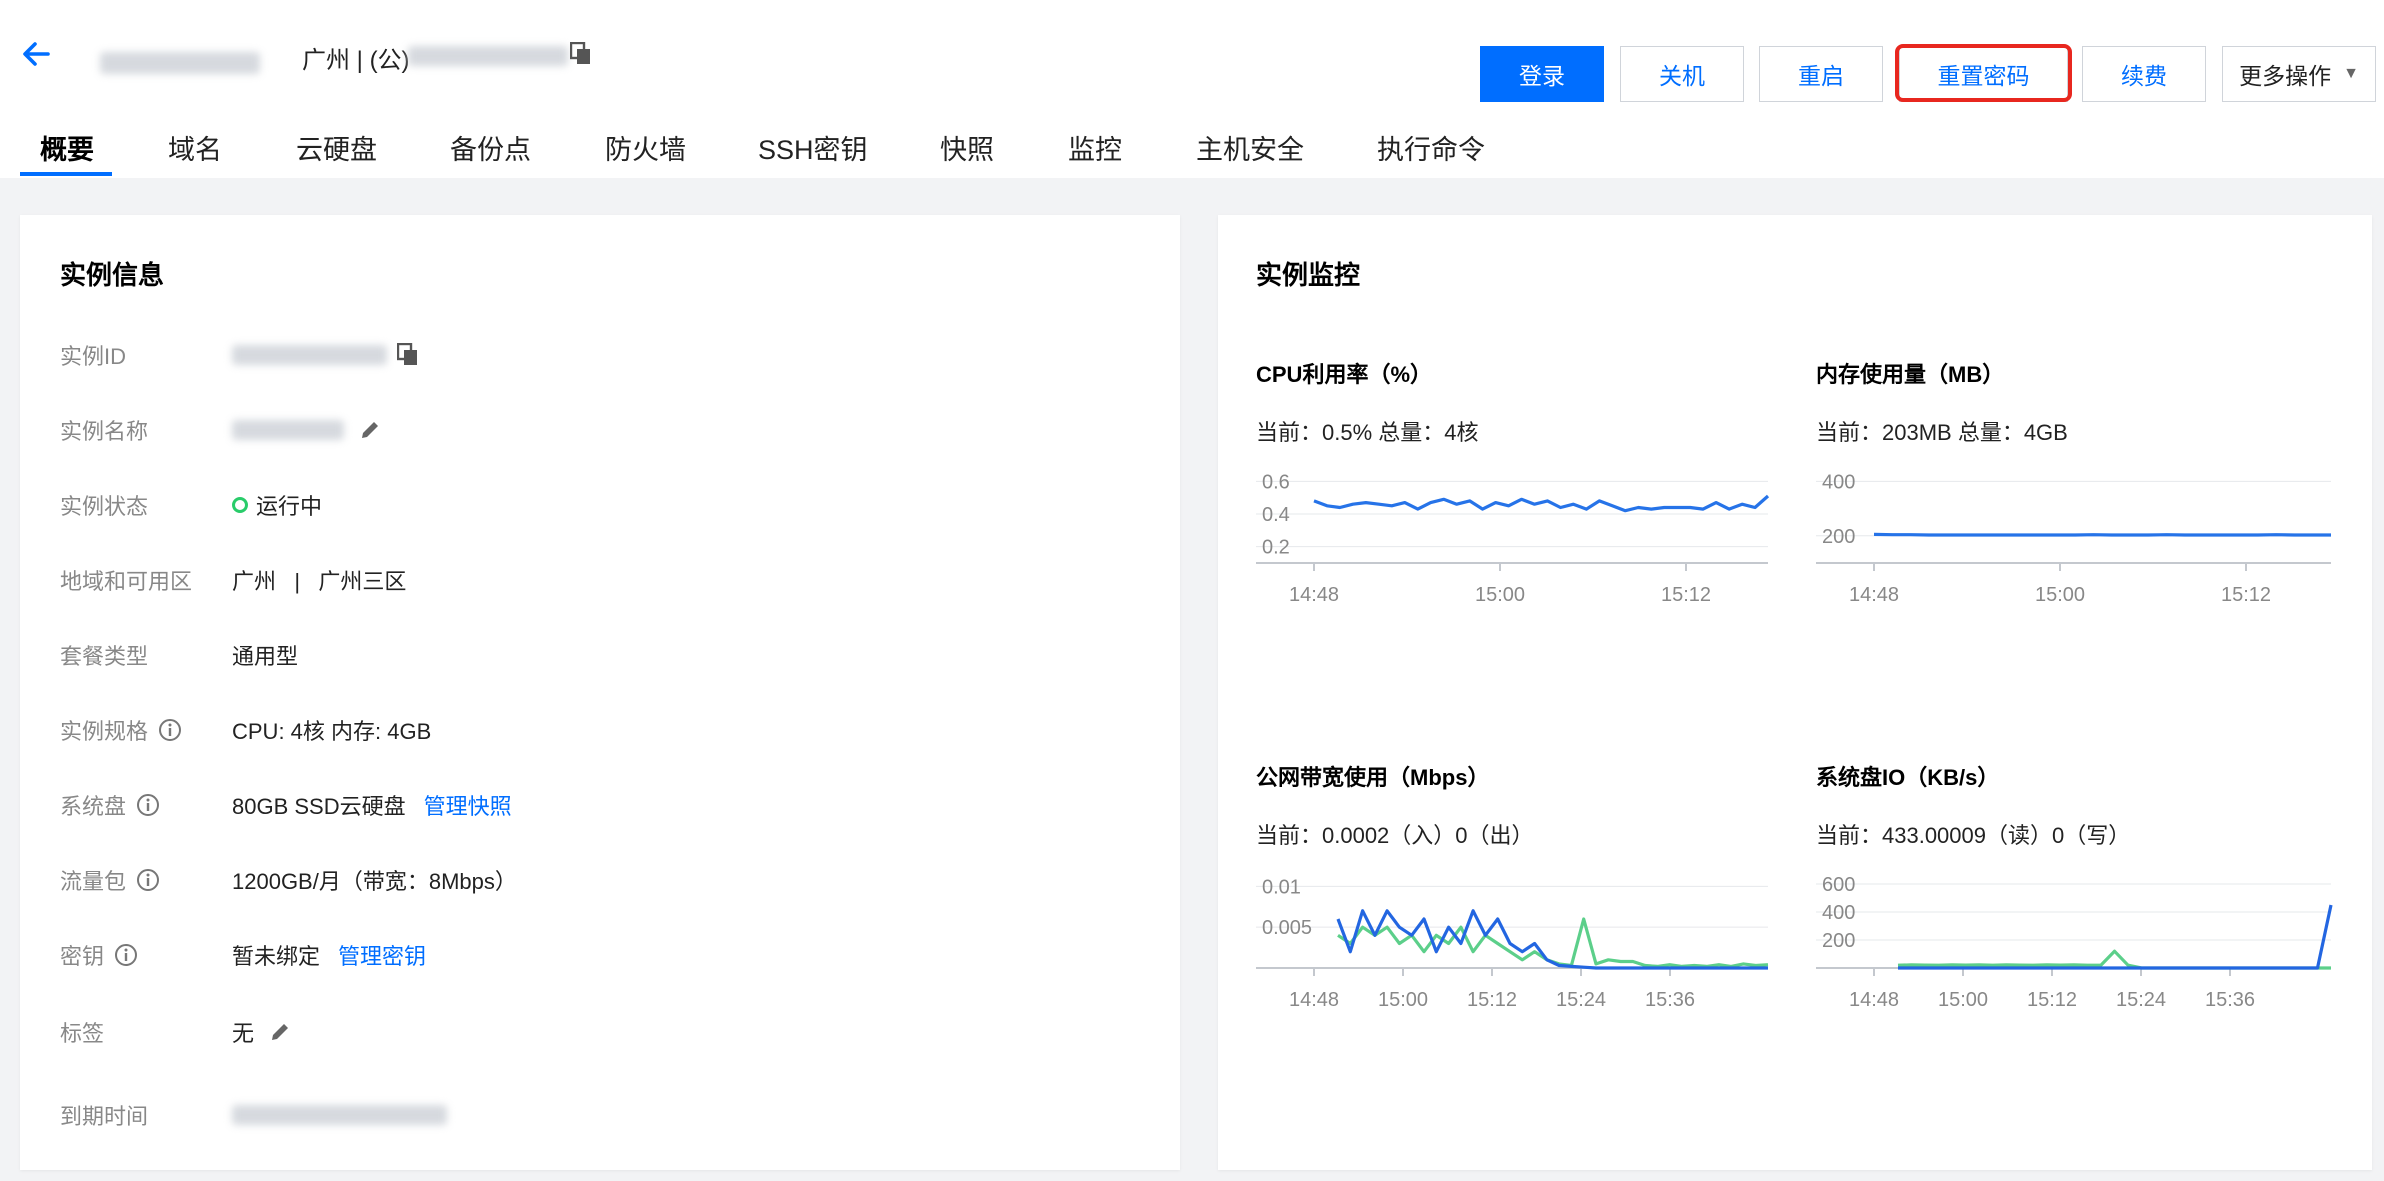 This screenshot has height=1181, width=2384. What do you see at coordinates (276, 956) in the screenshot?
I see `key-value: 暂未绑定` at bounding box center [276, 956].